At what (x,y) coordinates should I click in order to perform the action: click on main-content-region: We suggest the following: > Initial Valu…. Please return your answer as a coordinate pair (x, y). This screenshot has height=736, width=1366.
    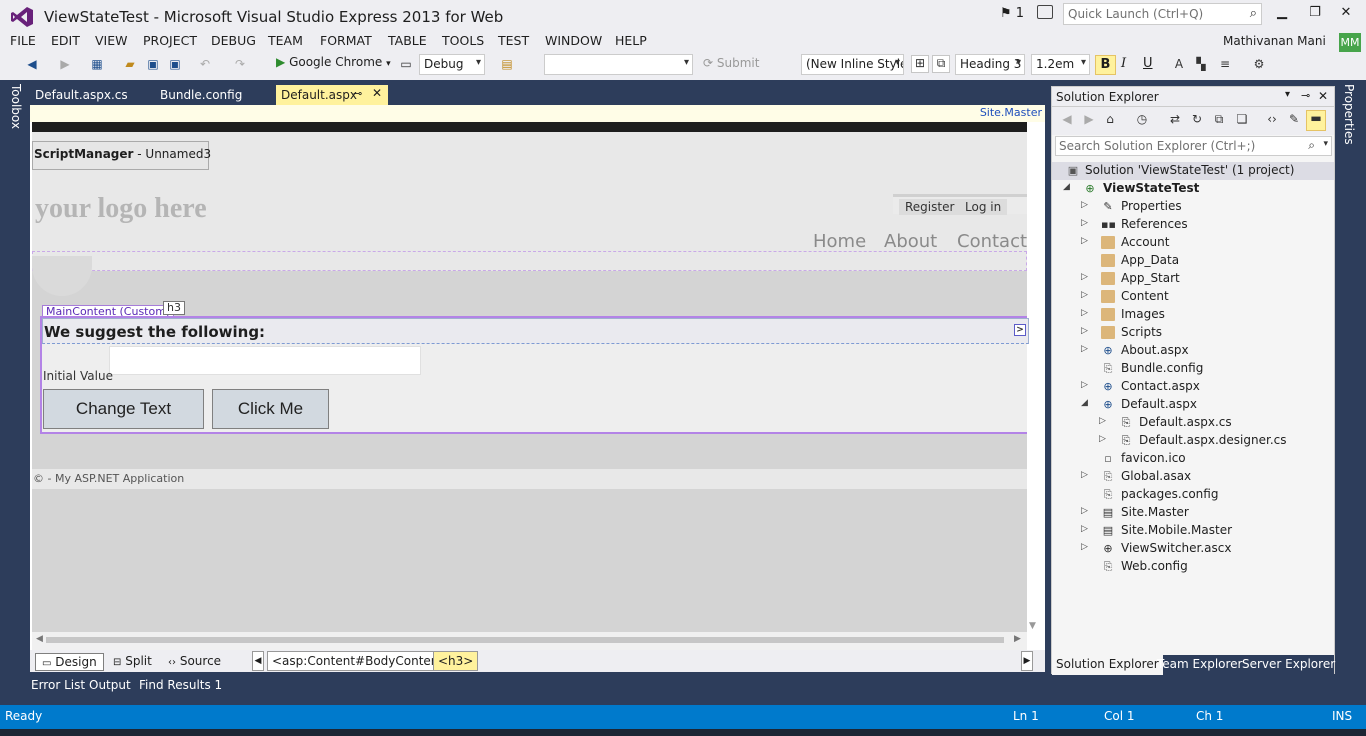
    Looking at the image, I should click on (534, 375).